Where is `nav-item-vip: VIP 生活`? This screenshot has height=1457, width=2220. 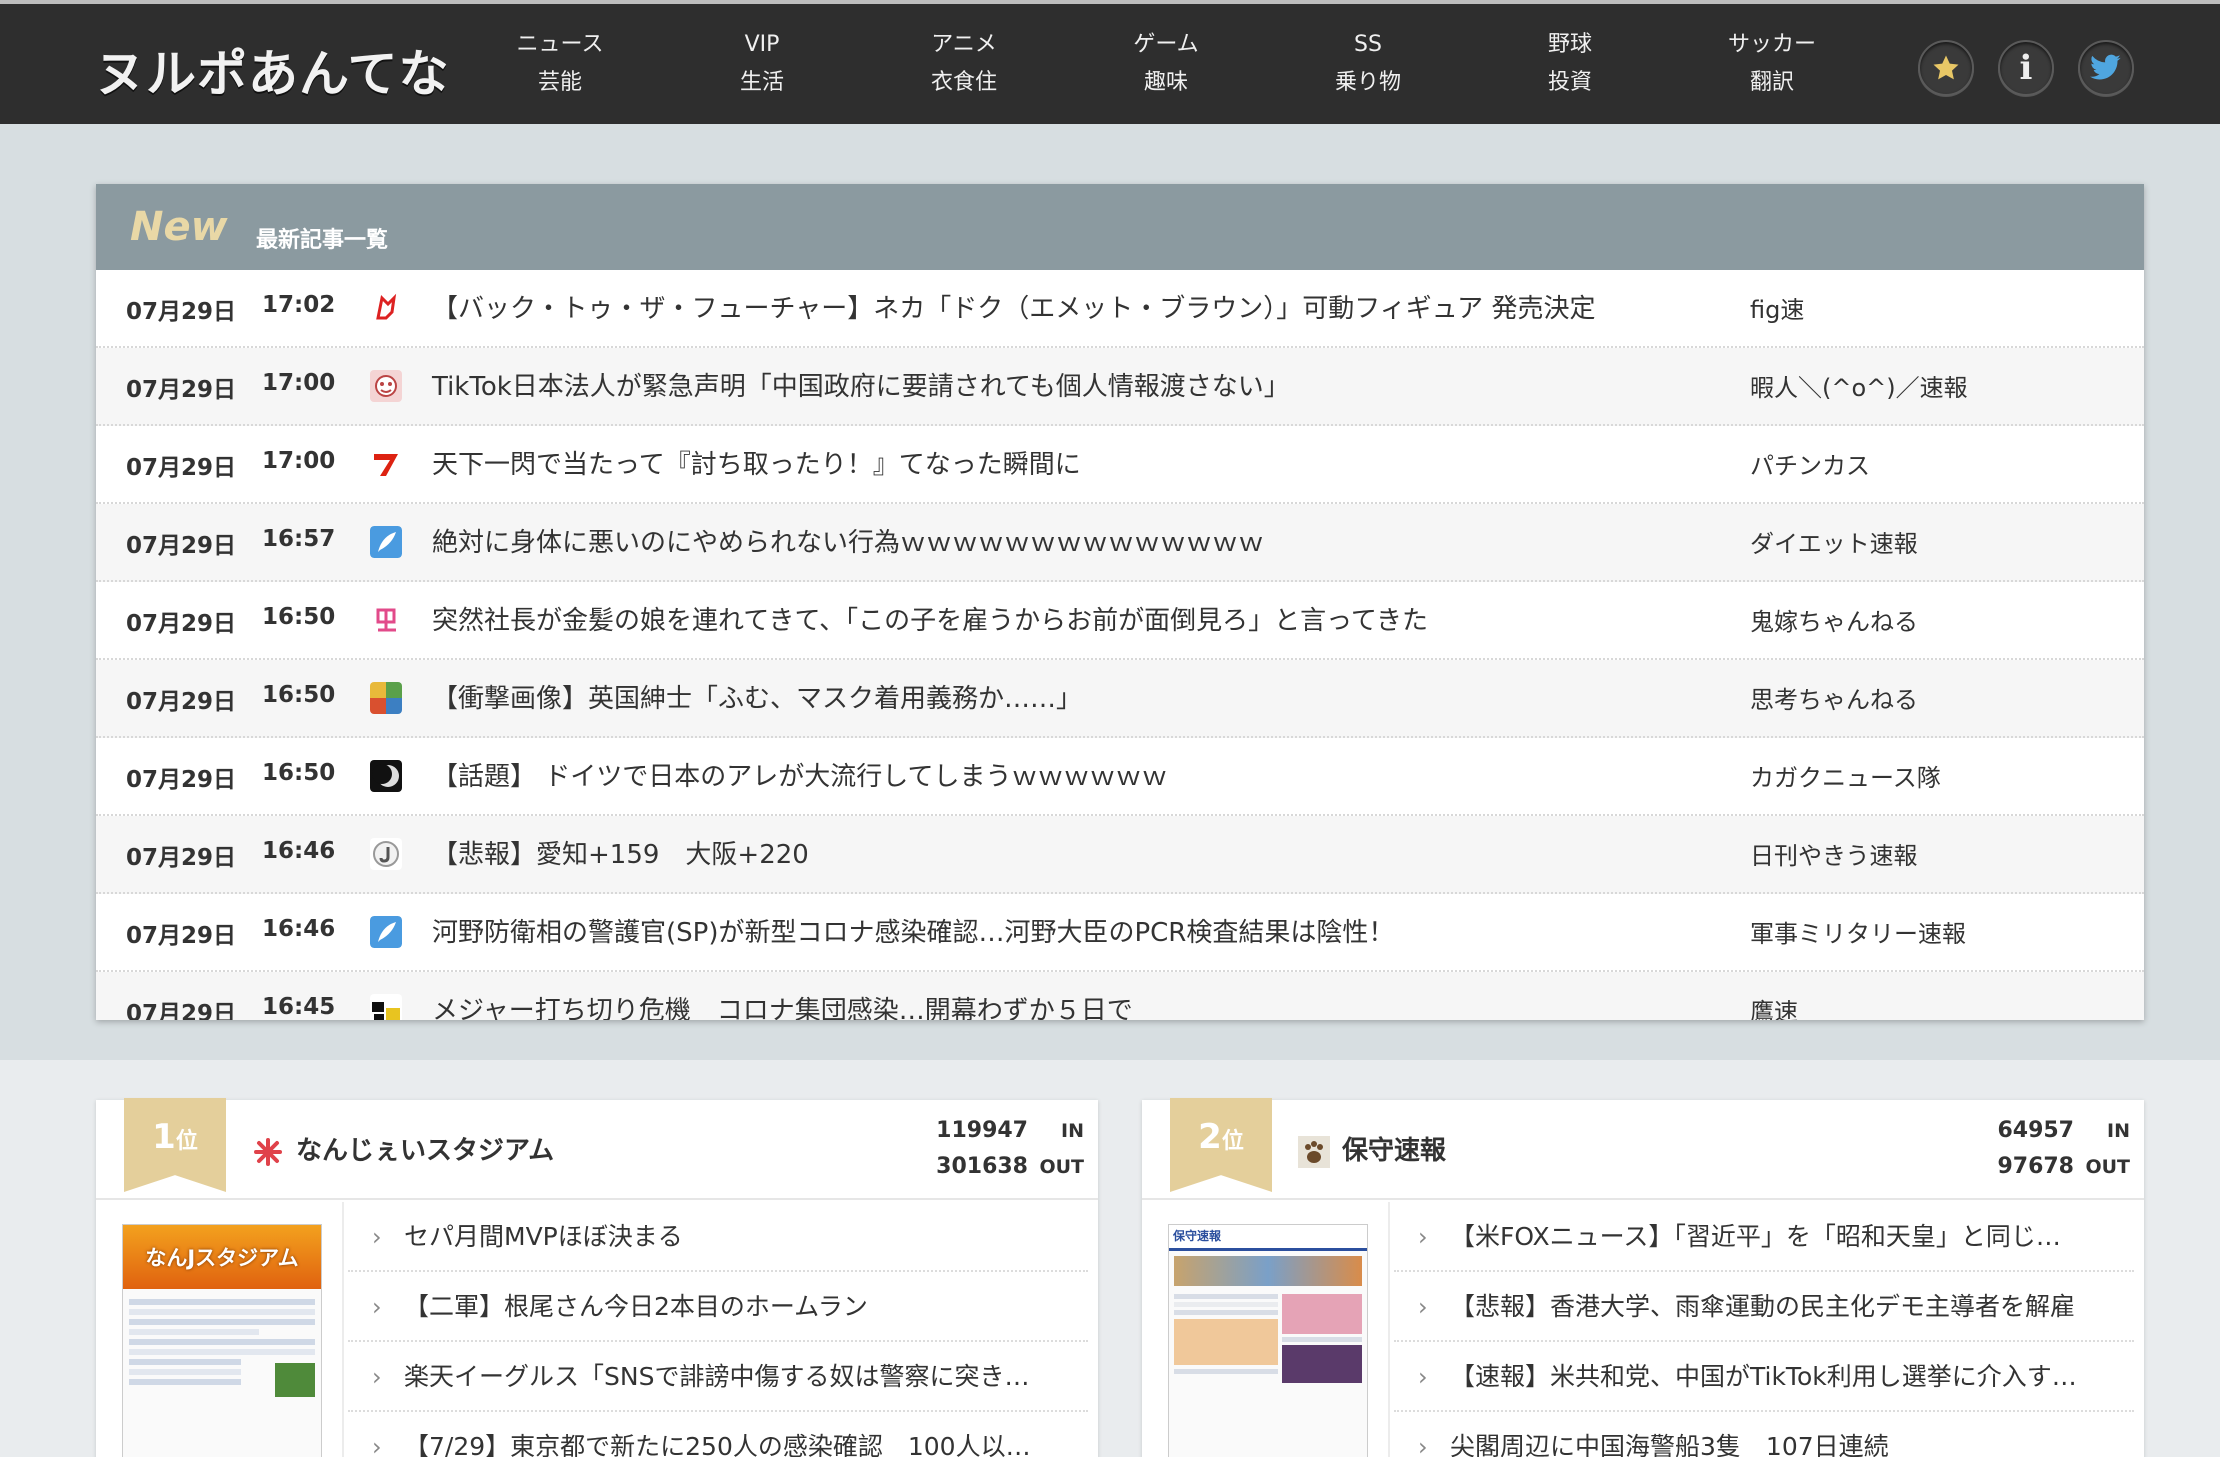
nav-item-vip: VIP 生活 is located at coordinates (762, 64).